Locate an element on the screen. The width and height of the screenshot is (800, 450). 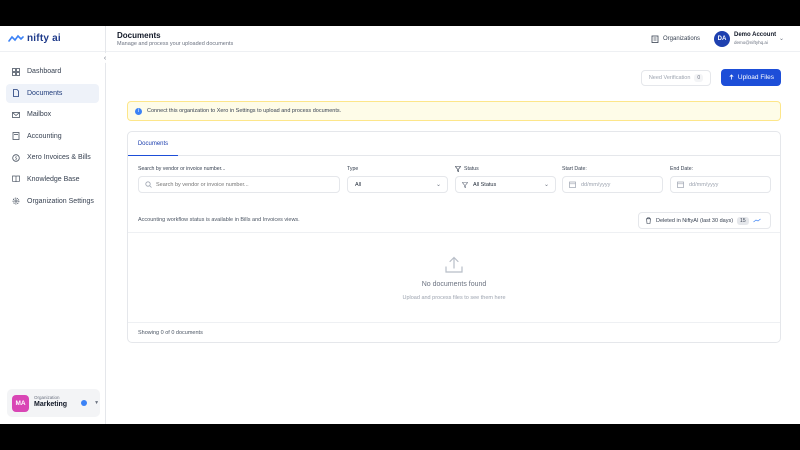
account-avatar: DA is located at coordinates (722, 39).